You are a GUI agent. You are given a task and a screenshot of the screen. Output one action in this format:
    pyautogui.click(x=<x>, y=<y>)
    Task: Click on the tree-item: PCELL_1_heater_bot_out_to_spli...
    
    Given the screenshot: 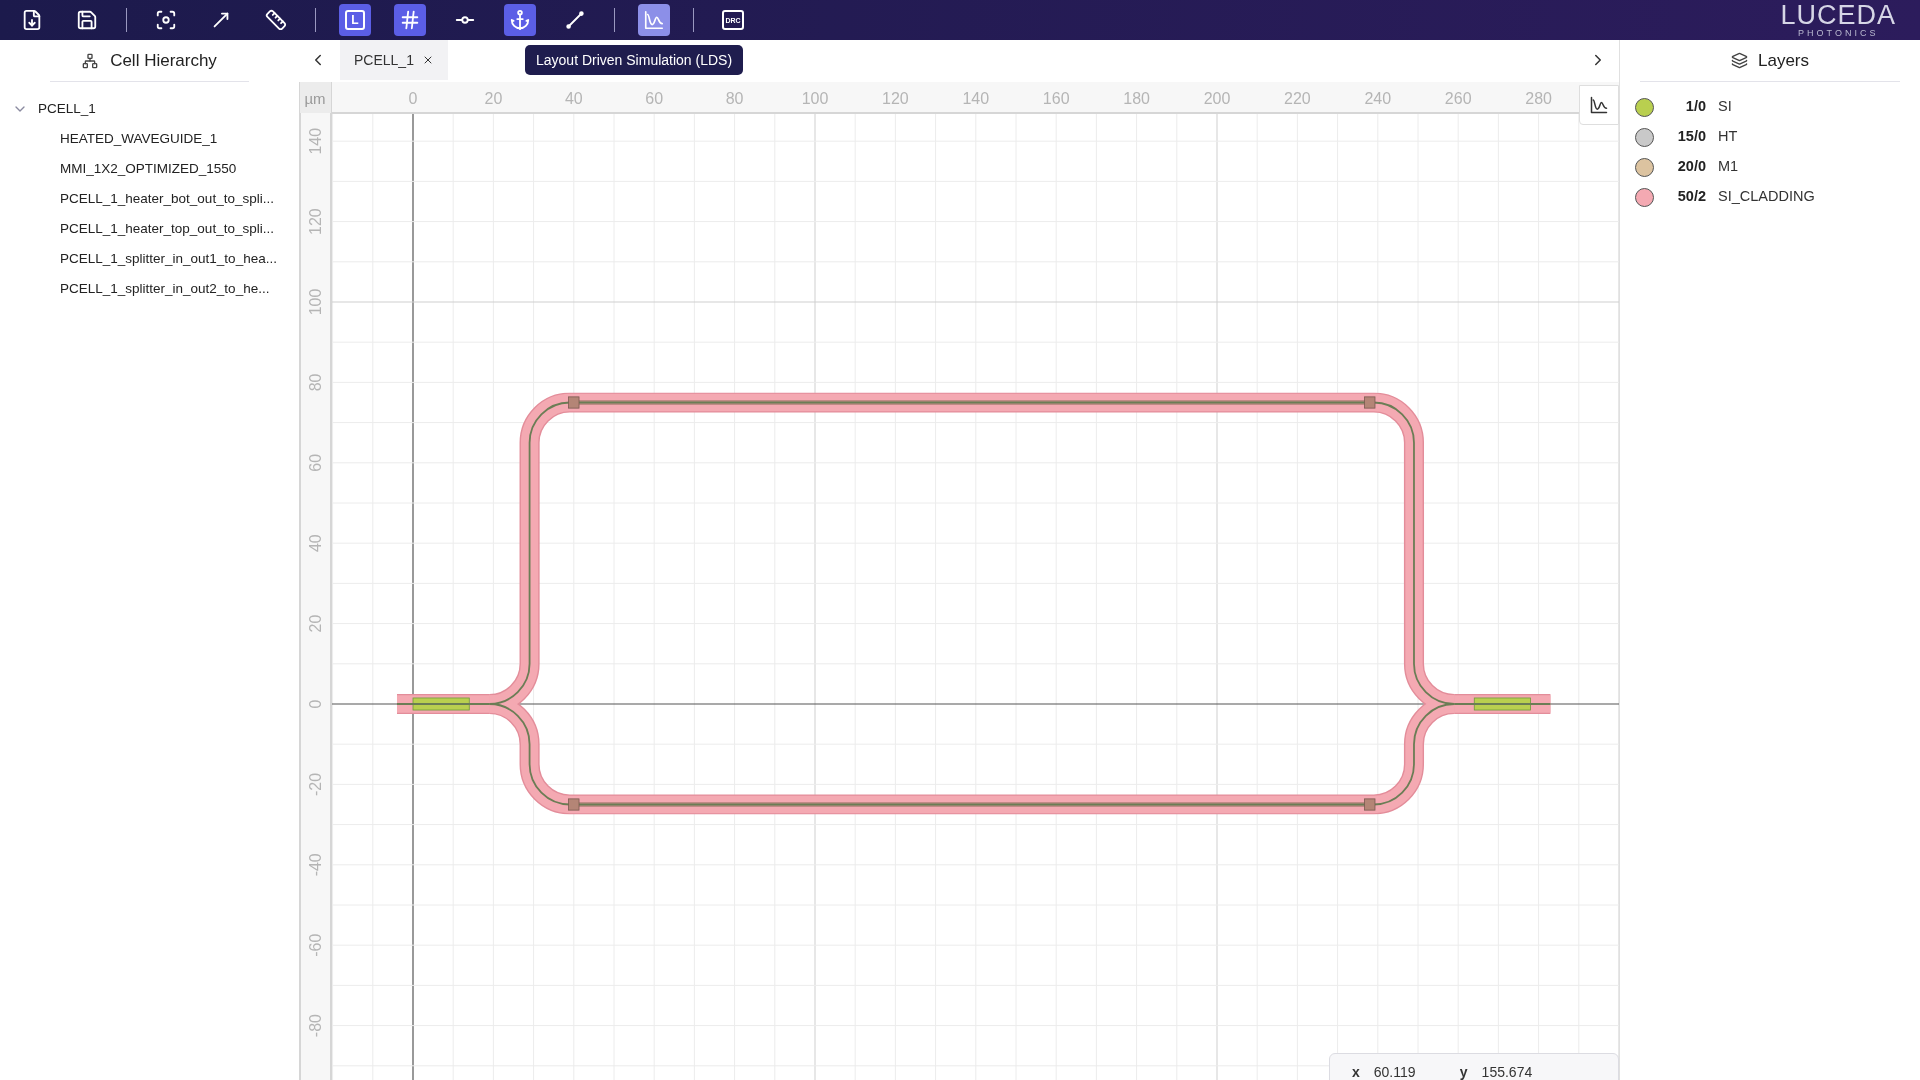 What is the action you would take?
    pyautogui.click(x=149, y=199)
    